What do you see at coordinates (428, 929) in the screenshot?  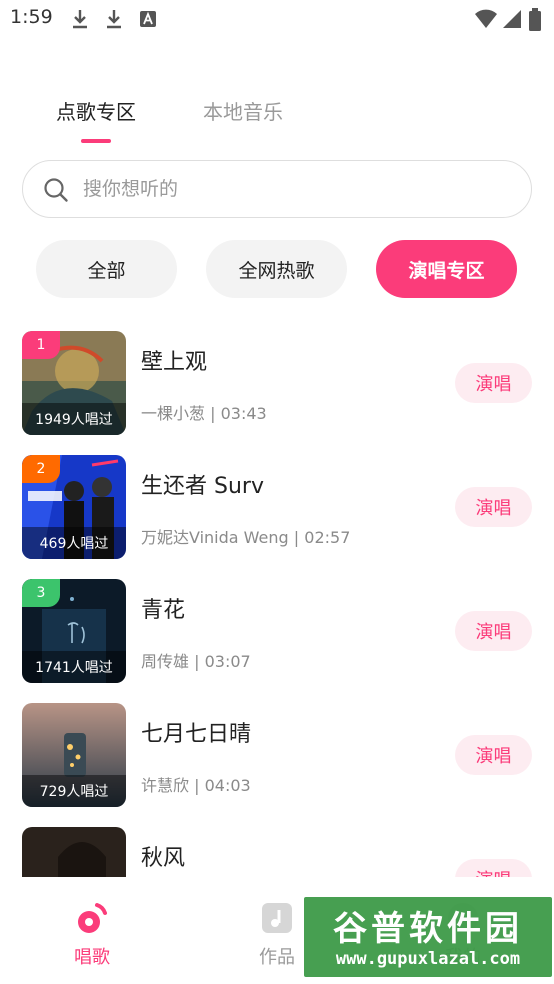 I see `watermark-title: 谷普软件园` at bounding box center [428, 929].